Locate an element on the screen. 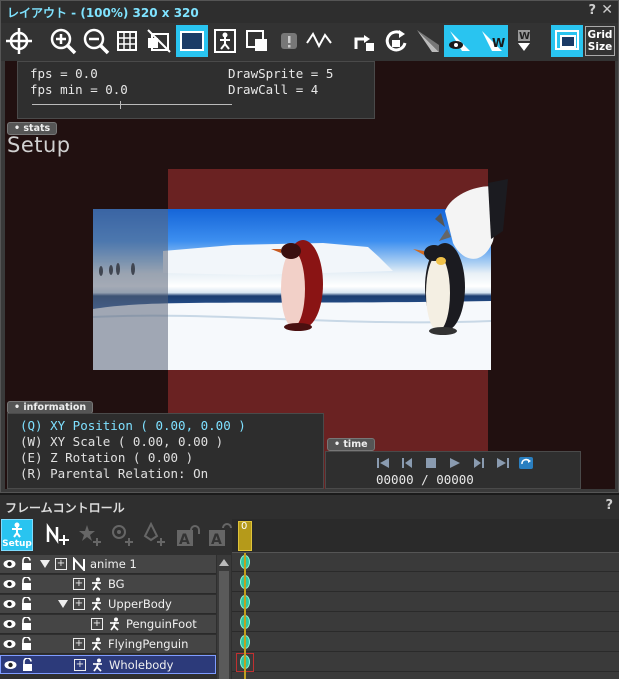 The height and width of the screenshot is (679, 619). rotate-lock-icon is located at coordinates (396, 41).